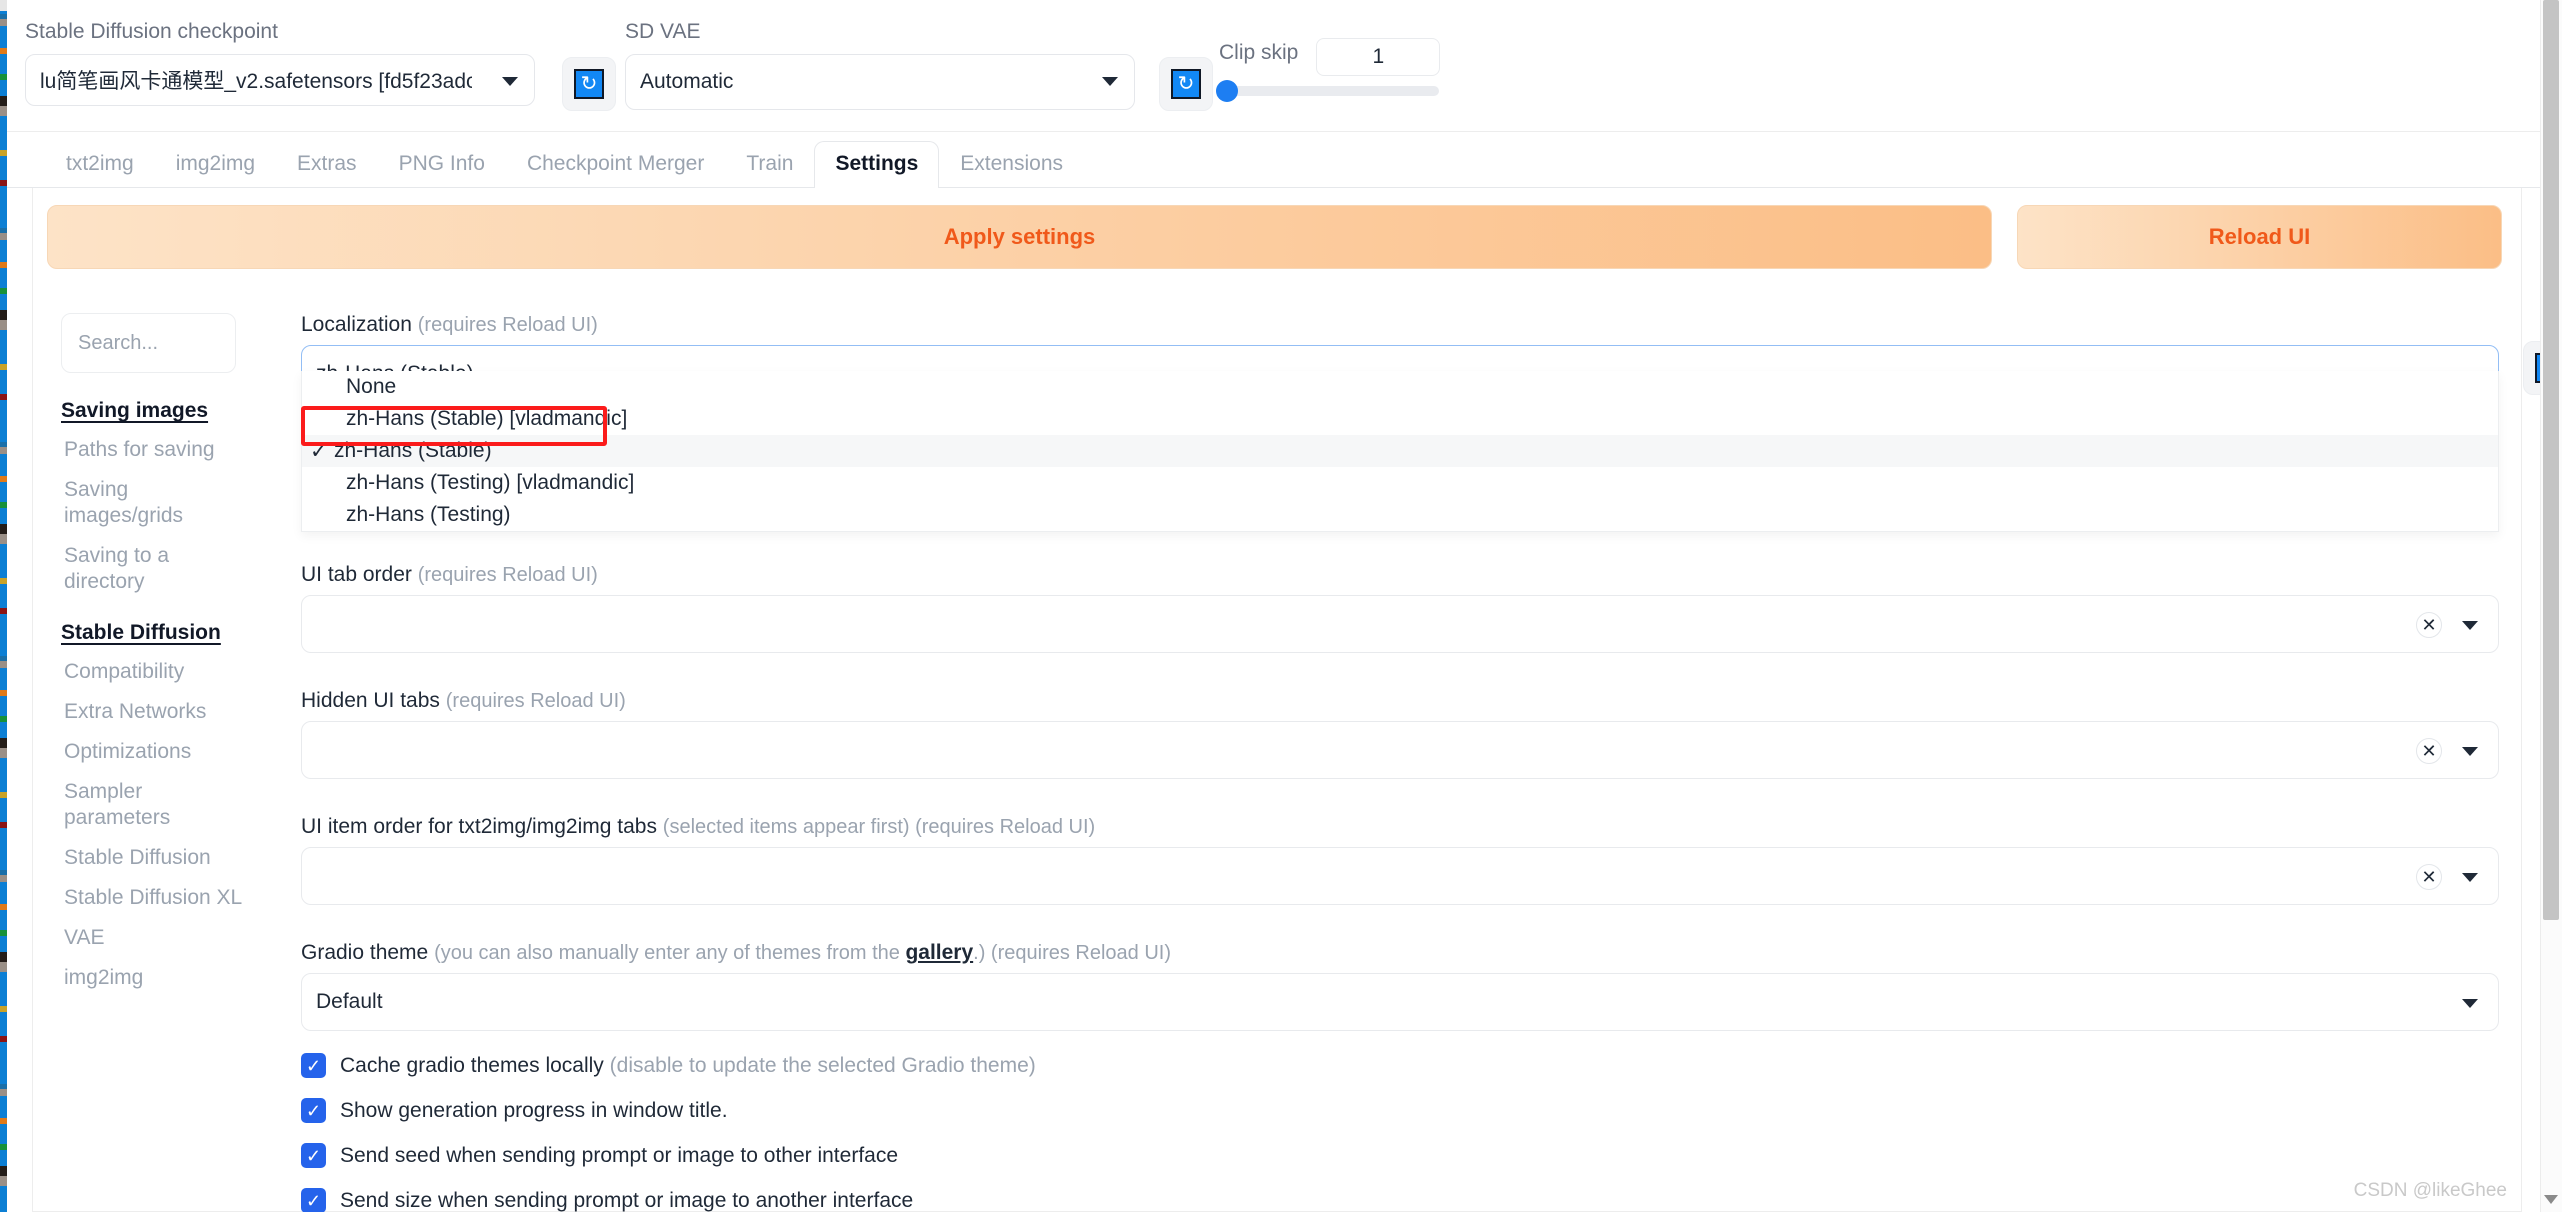 The height and width of the screenshot is (1212, 2562). Describe the element at coordinates (153, 898) in the screenshot. I see `sidebar-item-stable-diffusion-xl: Stable Diffusion XL` at that location.